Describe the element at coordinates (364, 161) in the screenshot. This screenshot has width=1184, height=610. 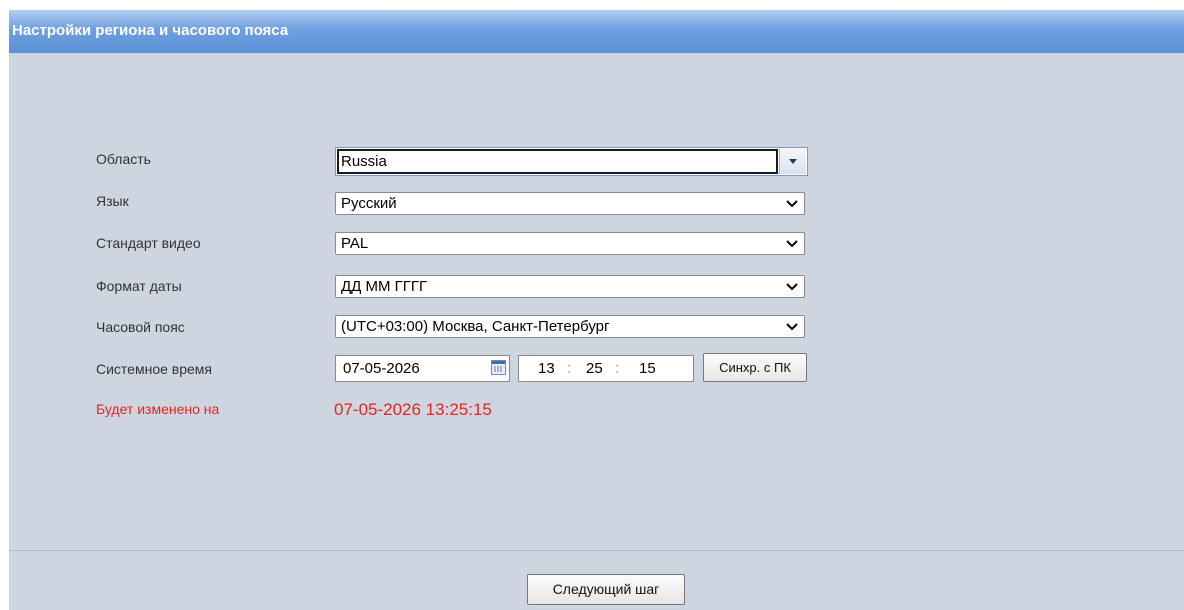
I see `region-value: Russia` at that location.